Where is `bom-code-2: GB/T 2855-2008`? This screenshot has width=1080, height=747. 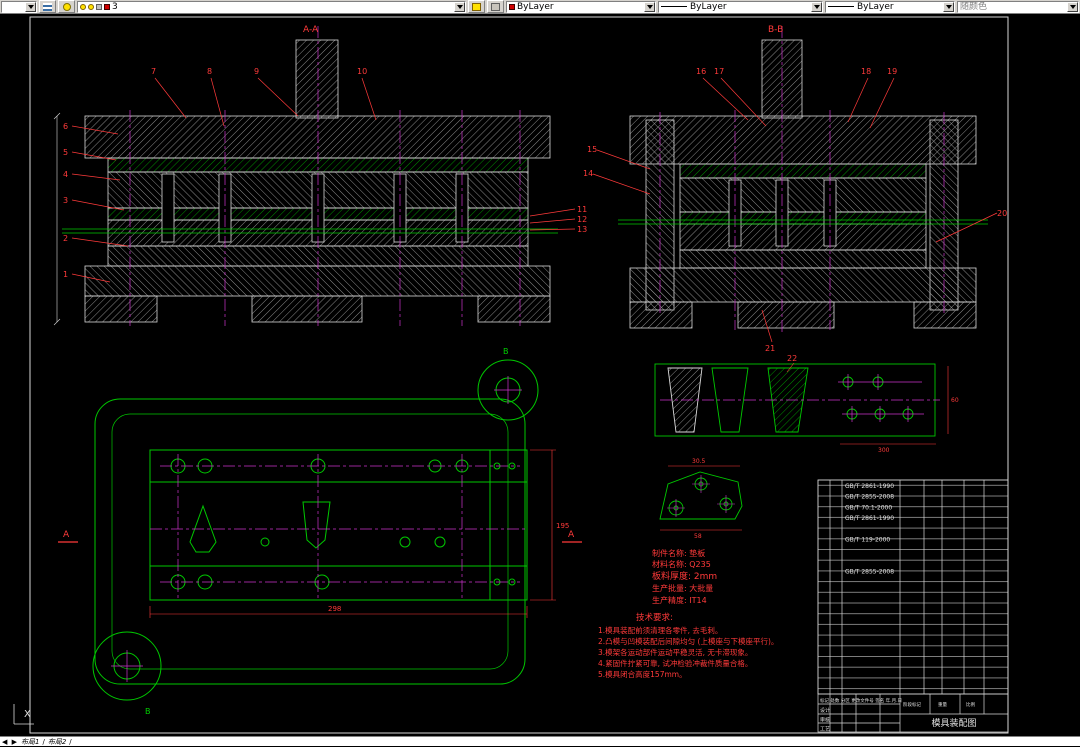 bom-code-2: GB/T 2855-2008 is located at coordinates (869, 497).